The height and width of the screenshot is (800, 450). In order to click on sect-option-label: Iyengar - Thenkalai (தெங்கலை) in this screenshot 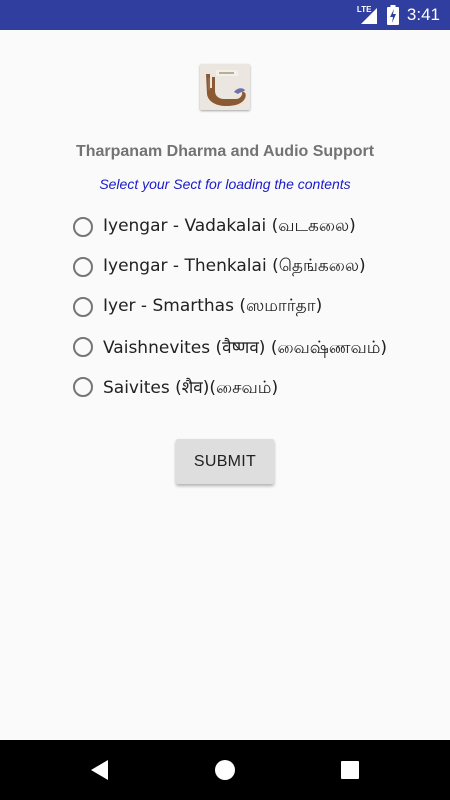, I will do `click(234, 266)`.